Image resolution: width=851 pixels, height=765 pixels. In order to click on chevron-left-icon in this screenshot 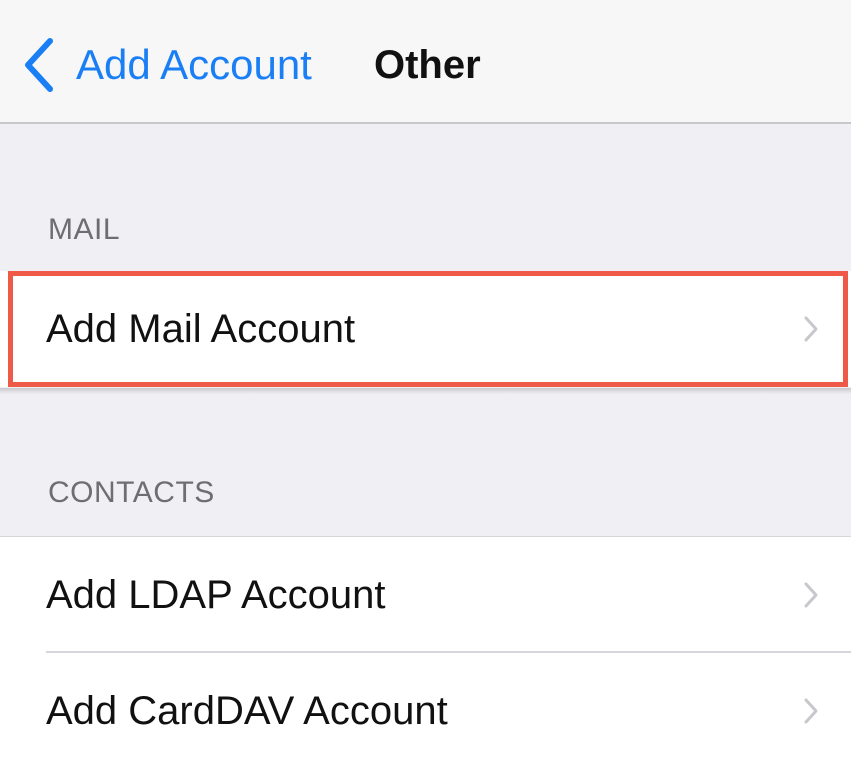, I will do `click(39, 65)`.